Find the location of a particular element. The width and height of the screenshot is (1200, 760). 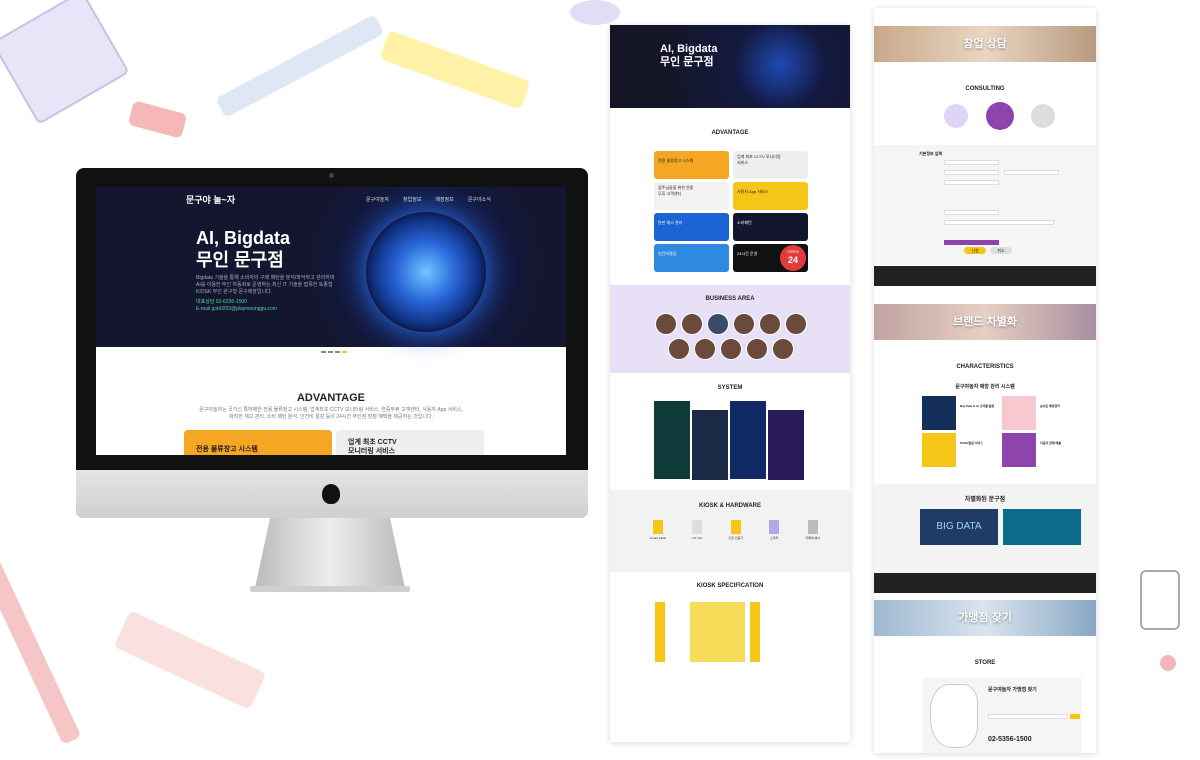

hero-section: AI, Bigdata 무인 문구점 is located at coordinates (730, 66).